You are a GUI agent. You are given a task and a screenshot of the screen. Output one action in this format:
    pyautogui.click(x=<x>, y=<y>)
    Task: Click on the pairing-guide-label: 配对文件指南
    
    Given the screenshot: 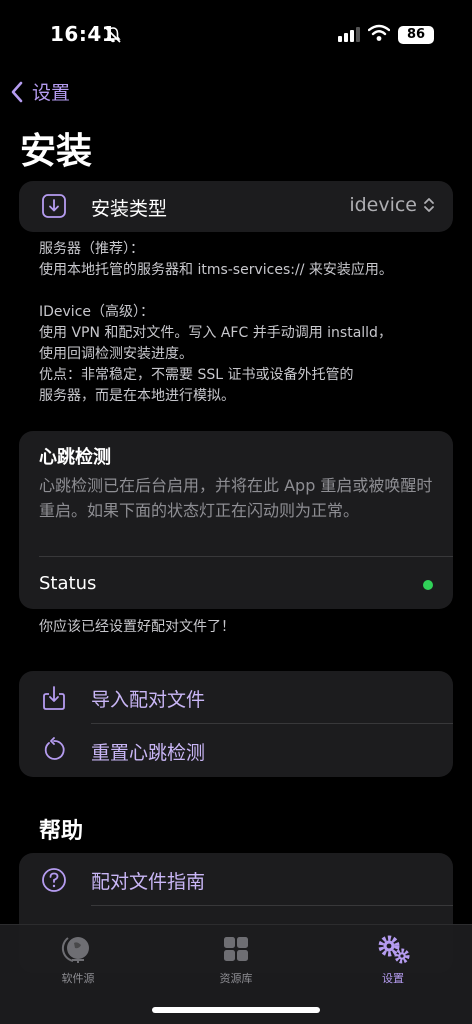 What is the action you would take?
    pyautogui.click(x=148, y=882)
    